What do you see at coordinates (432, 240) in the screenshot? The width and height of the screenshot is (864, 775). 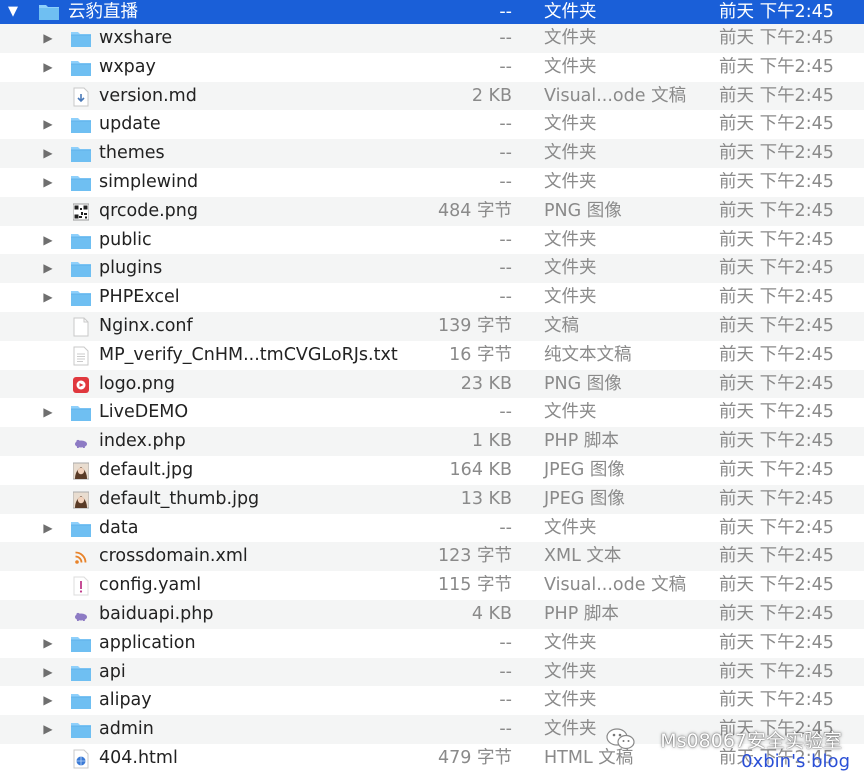 I see `folder-row: ▶ public -- 文件夹 前天 下午2:45` at bounding box center [432, 240].